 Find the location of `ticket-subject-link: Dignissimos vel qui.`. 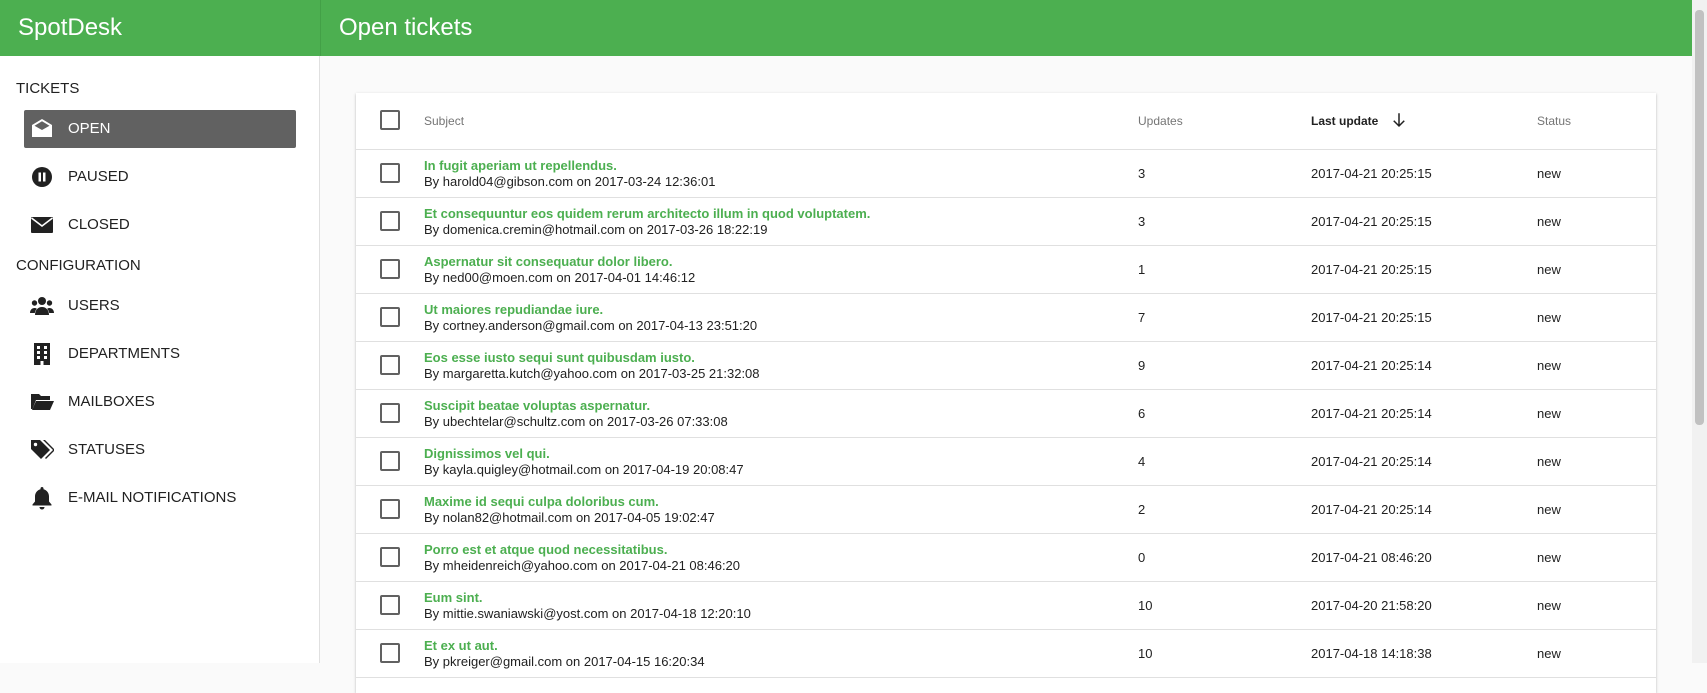

ticket-subject-link: Dignissimos vel qui. is located at coordinates (487, 453).